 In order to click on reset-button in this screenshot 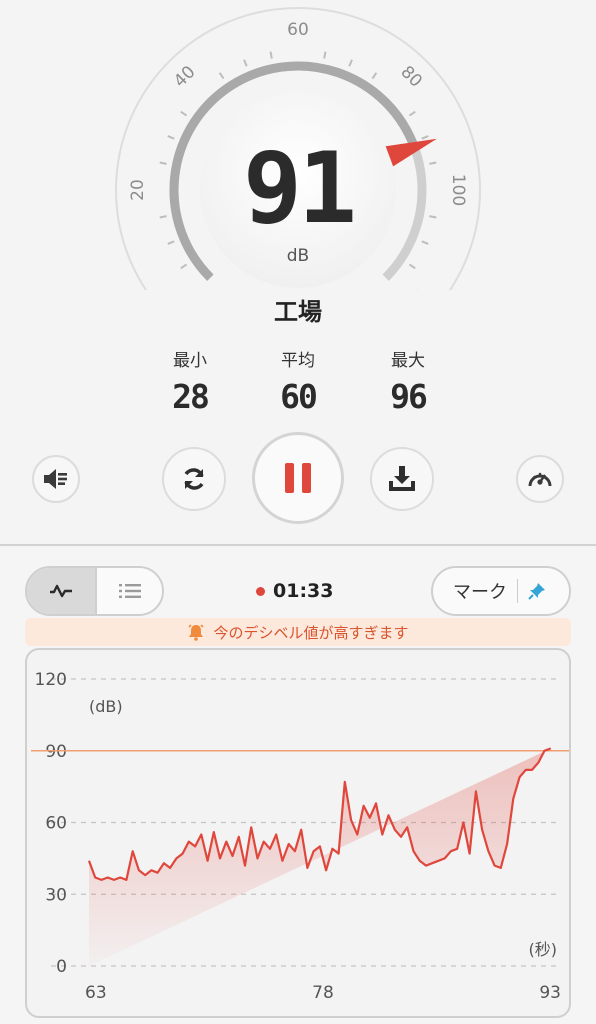, I will do `click(194, 479)`.